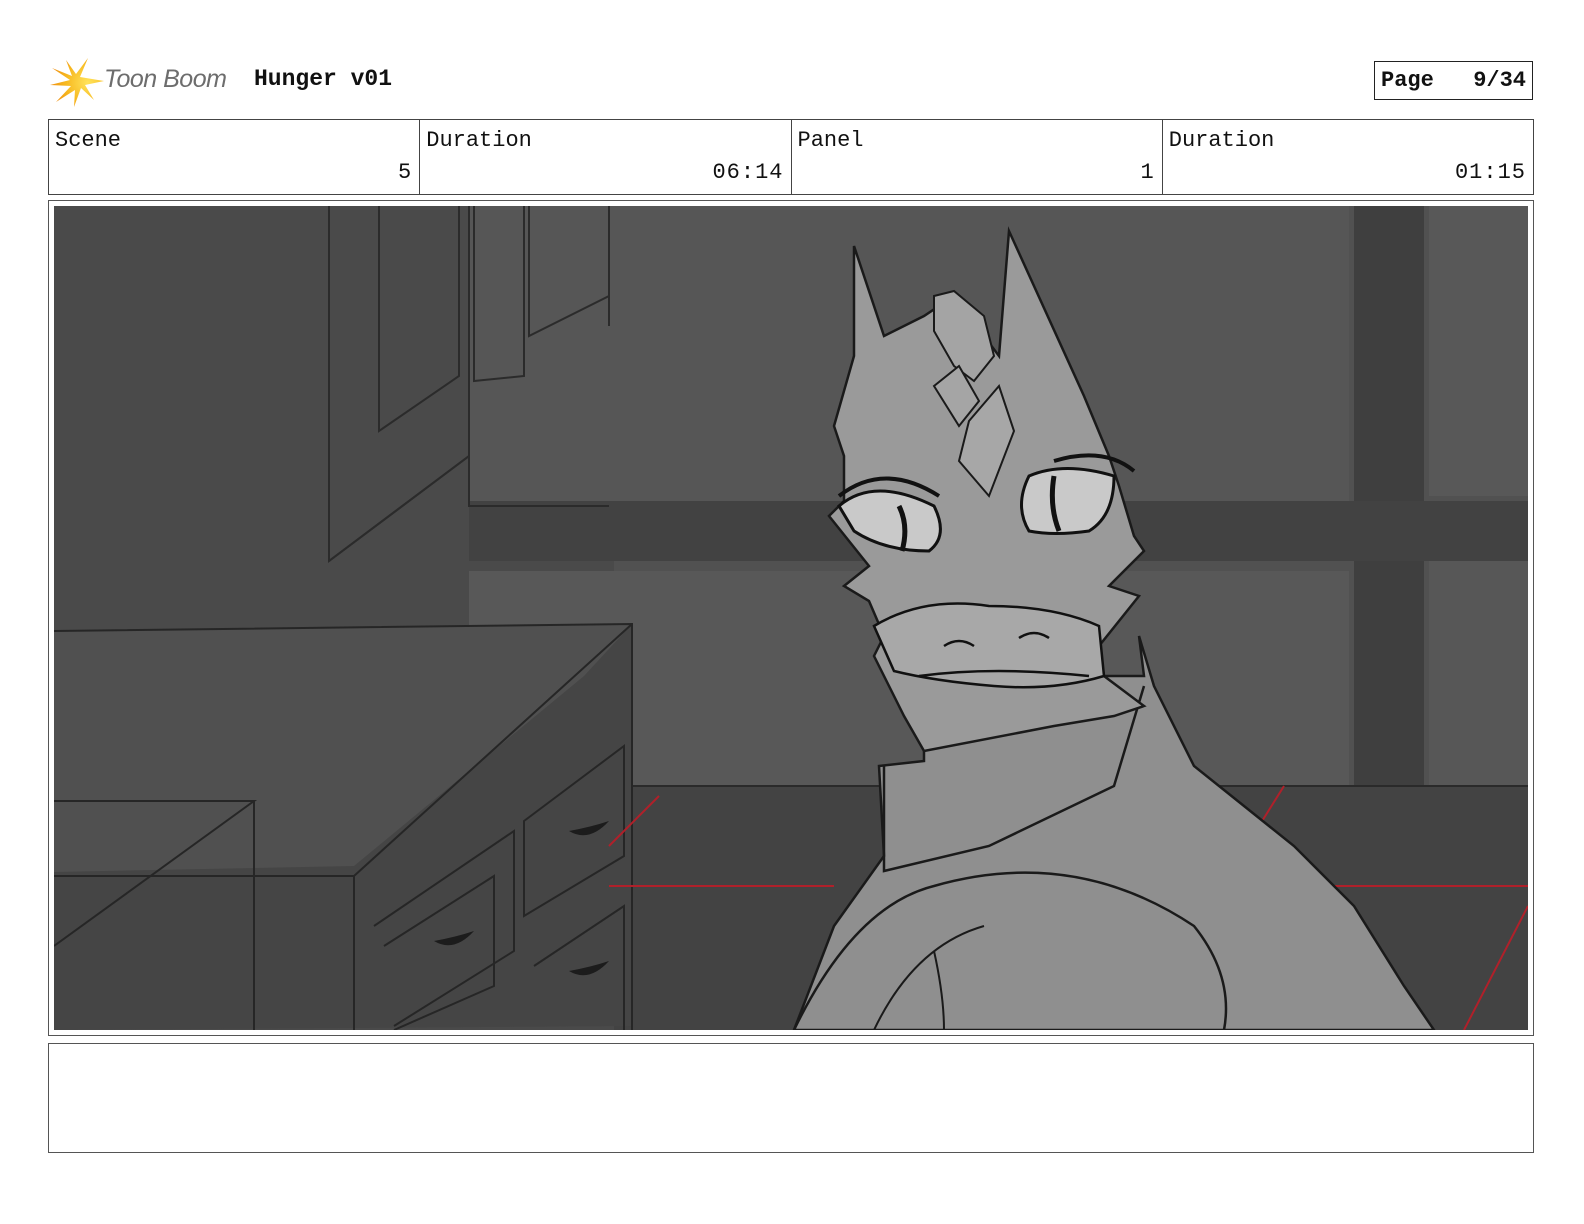 The width and height of the screenshot is (1584, 1224). What do you see at coordinates (1407, 80) in the screenshot?
I see `page-label: Page` at bounding box center [1407, 80].